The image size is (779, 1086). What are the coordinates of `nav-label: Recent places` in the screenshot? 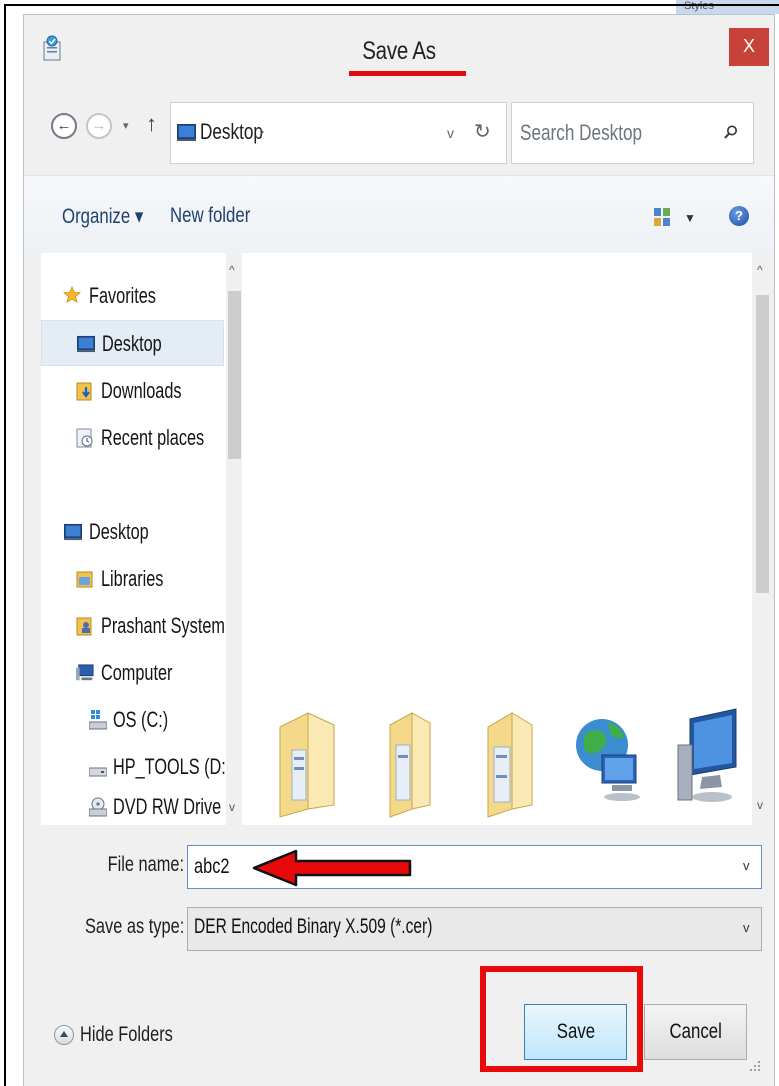 It's located at (153, 437).